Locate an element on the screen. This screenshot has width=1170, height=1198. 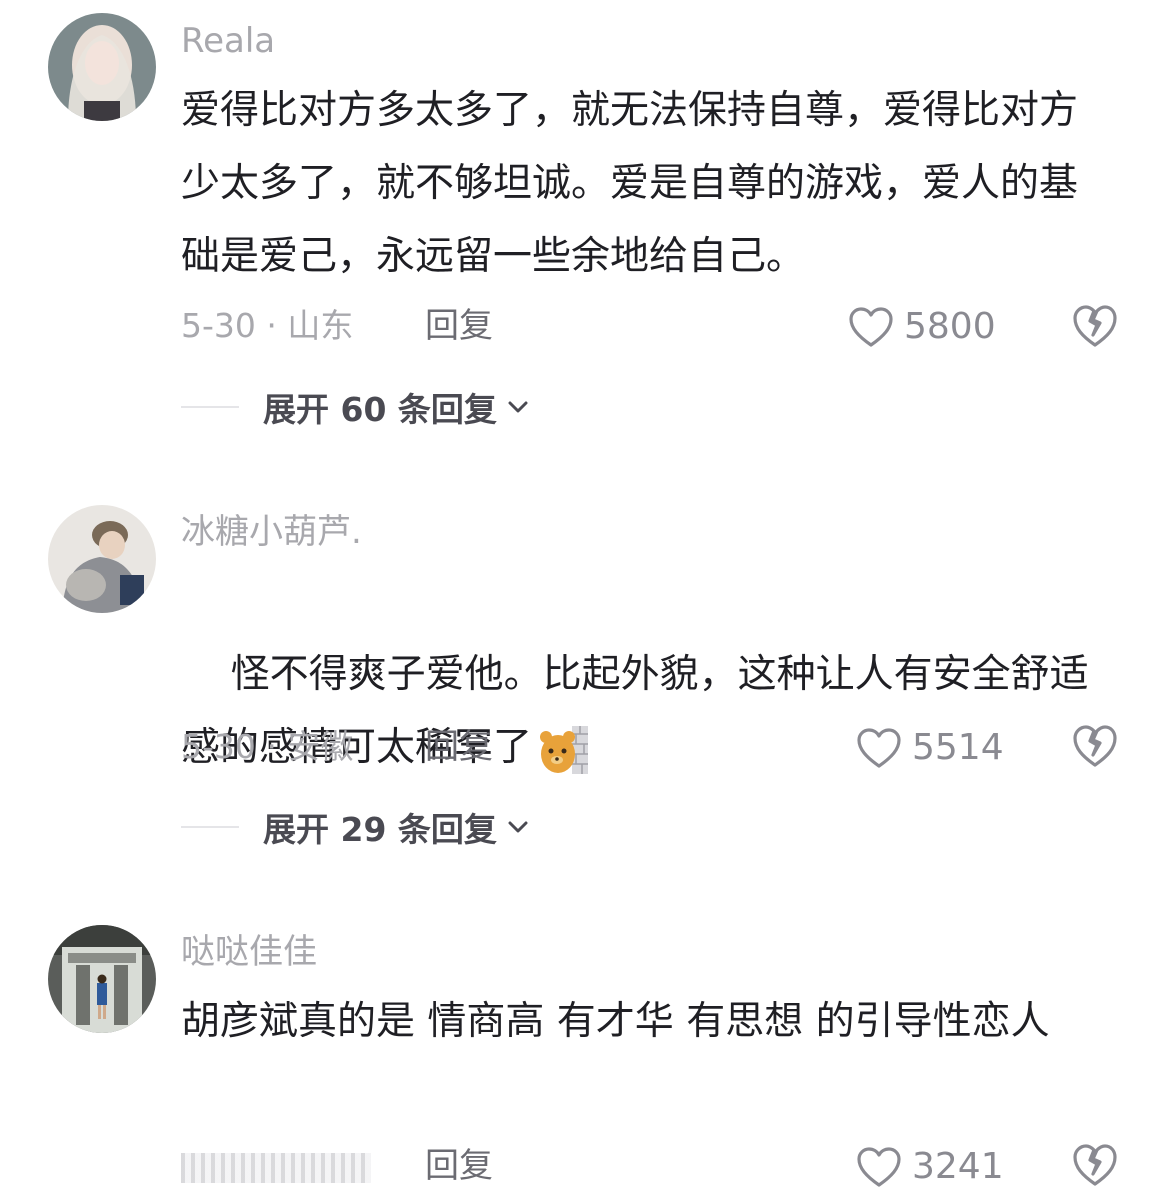
username: 冰糖小葫芦. is located at coordinates (271, 532).